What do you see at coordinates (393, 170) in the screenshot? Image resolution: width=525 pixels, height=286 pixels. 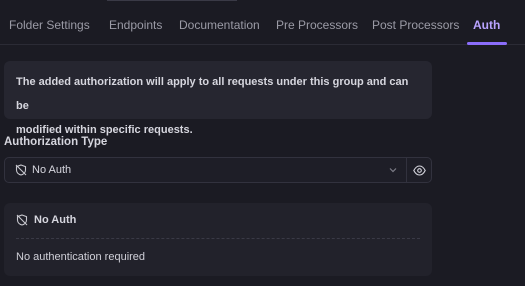 I see `chevron-down-icon` at bounding box center [393, 170].